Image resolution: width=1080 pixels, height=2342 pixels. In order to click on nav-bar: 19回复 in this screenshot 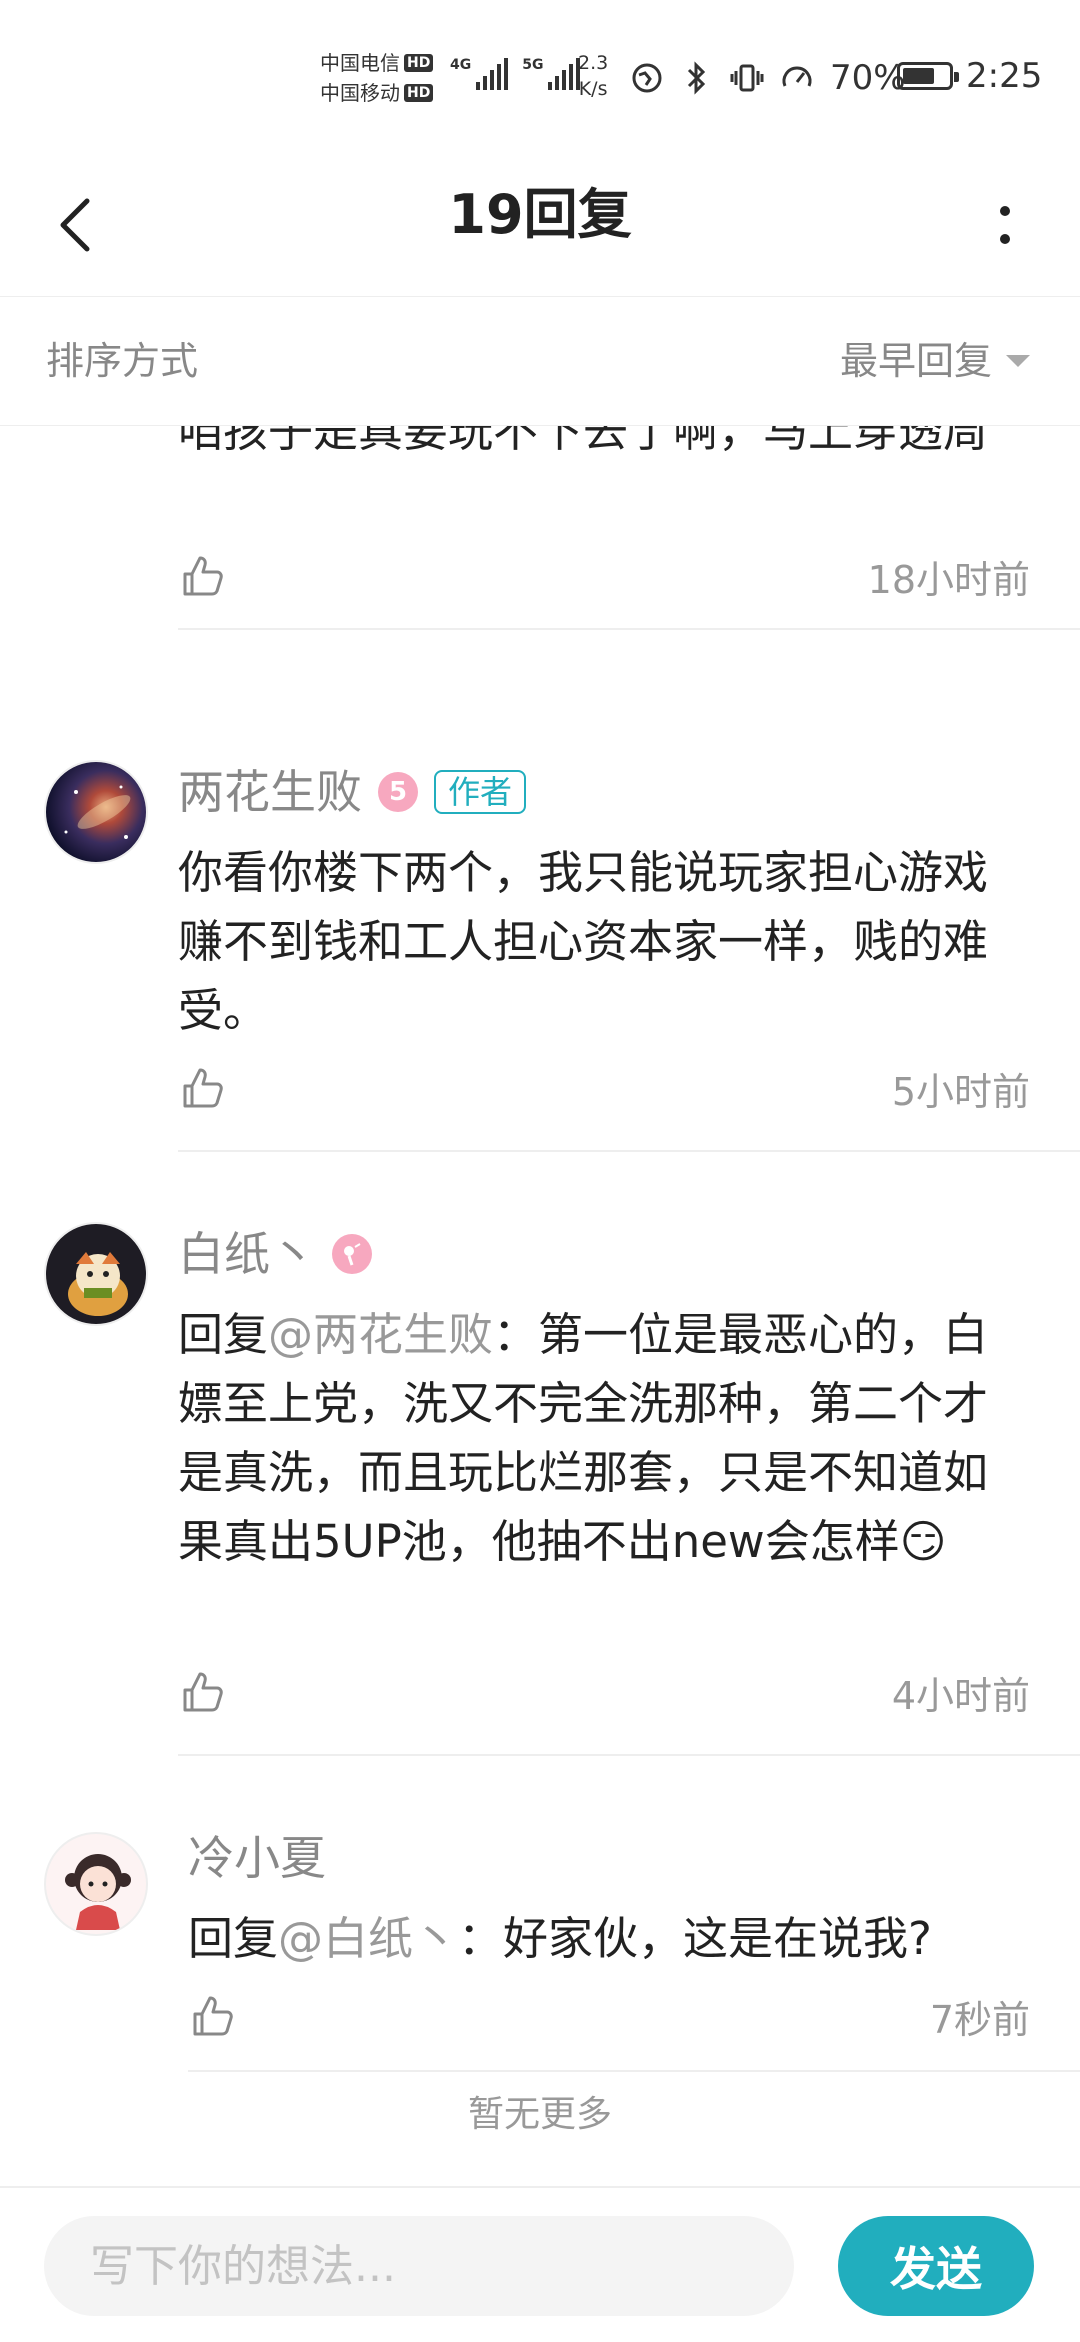, I will do `click(540, 223)`.